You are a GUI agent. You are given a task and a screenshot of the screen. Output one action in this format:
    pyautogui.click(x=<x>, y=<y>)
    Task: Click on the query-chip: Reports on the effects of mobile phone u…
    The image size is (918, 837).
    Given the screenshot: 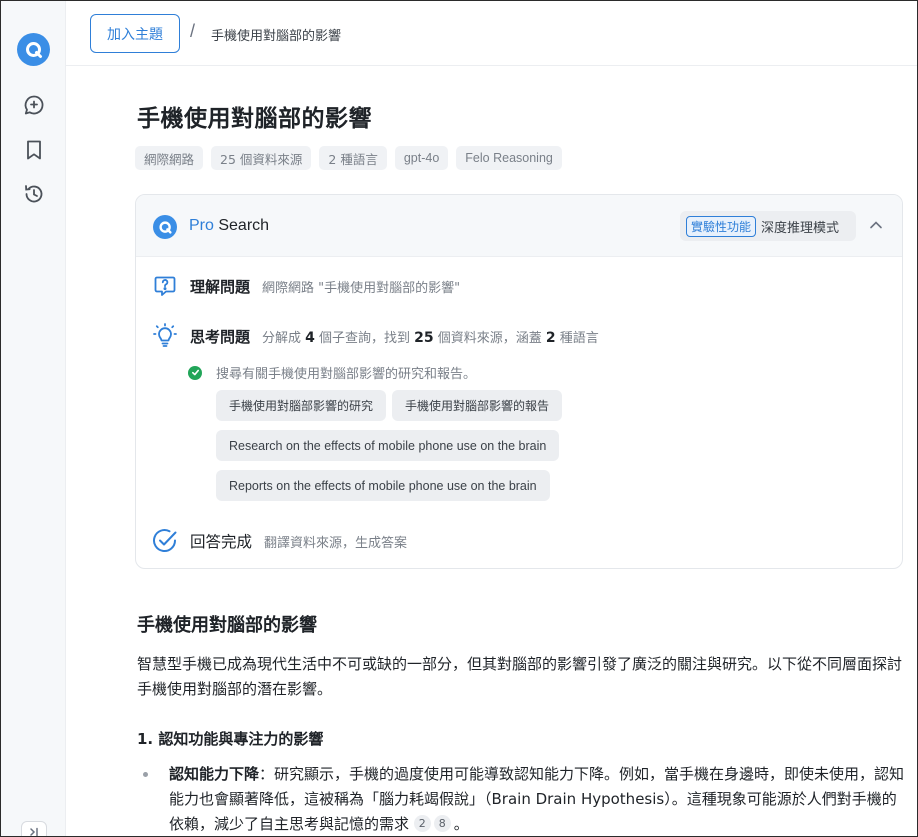 What is the action you would take?
    pyautogui.click(x=383, y=485)
    